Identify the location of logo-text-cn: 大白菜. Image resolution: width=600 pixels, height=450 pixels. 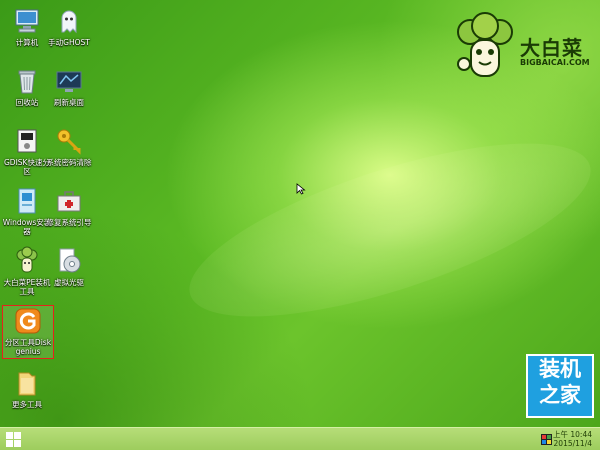
(551, 48).